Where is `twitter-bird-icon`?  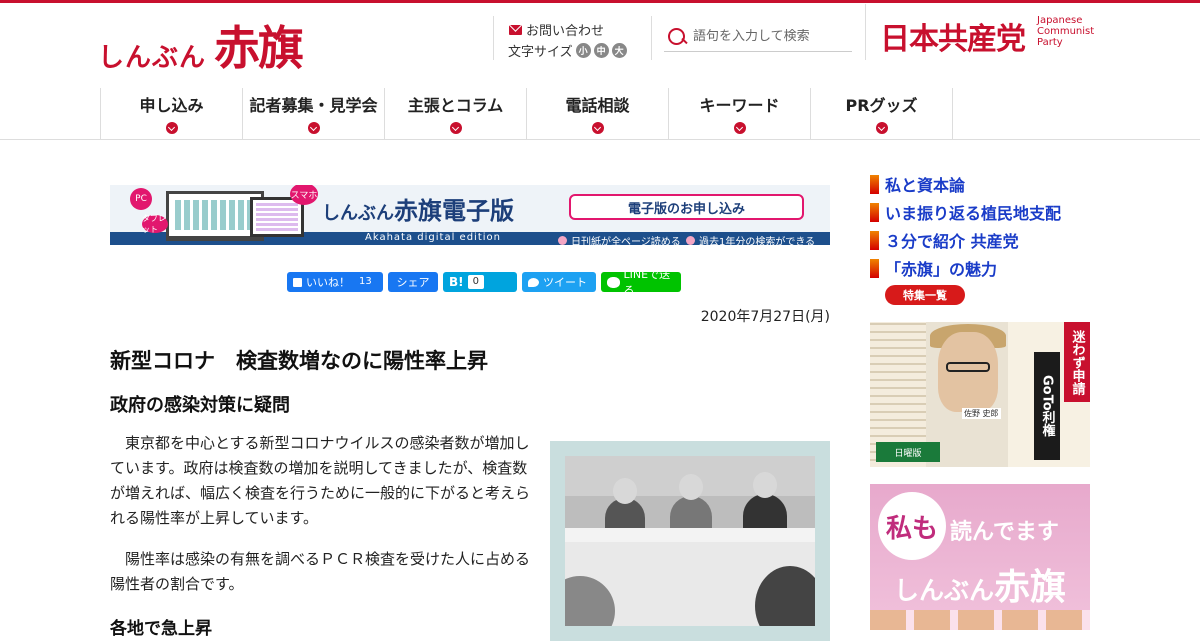 twitter-bird-icon is located at coordinates (533, 282).